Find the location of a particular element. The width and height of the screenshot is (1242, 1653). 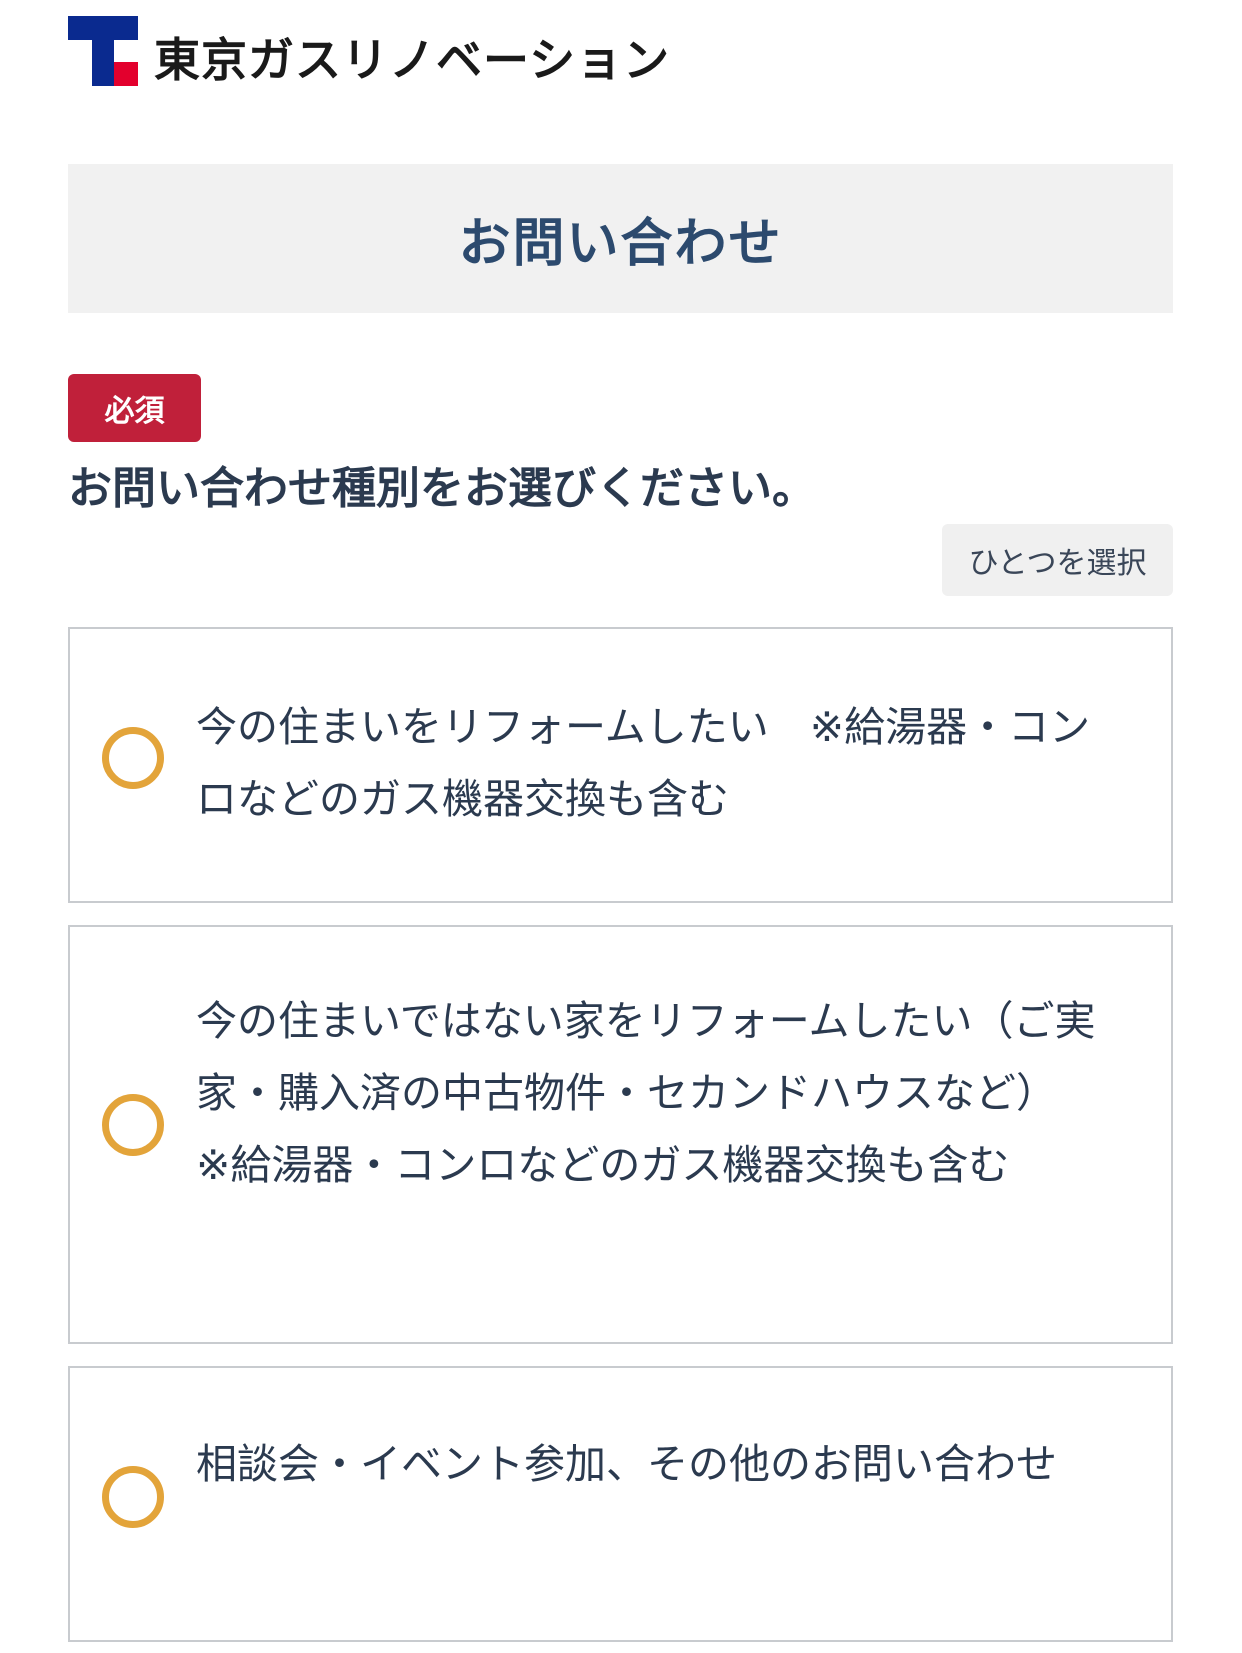

page-title: お問い合わせ is located at coordinates (620, 244).